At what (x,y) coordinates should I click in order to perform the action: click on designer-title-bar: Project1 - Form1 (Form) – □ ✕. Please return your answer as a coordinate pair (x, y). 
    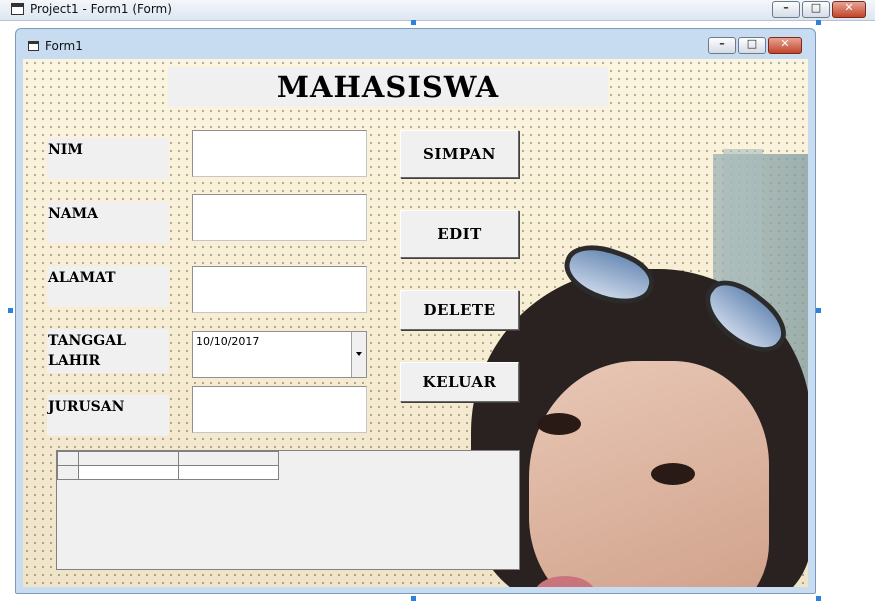
    Looking at the image, I should click on (437, 10).